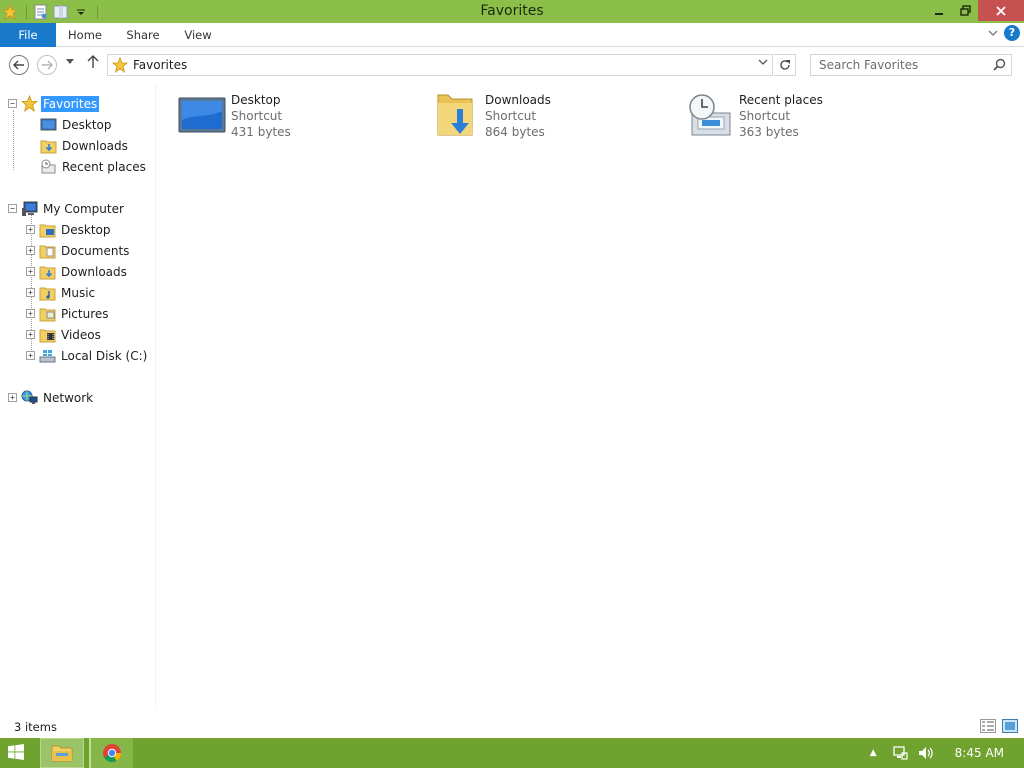  What do you see at coordinates (901, 65) in the screenshot?
I see `search-input` at bounding box center [901, 65].